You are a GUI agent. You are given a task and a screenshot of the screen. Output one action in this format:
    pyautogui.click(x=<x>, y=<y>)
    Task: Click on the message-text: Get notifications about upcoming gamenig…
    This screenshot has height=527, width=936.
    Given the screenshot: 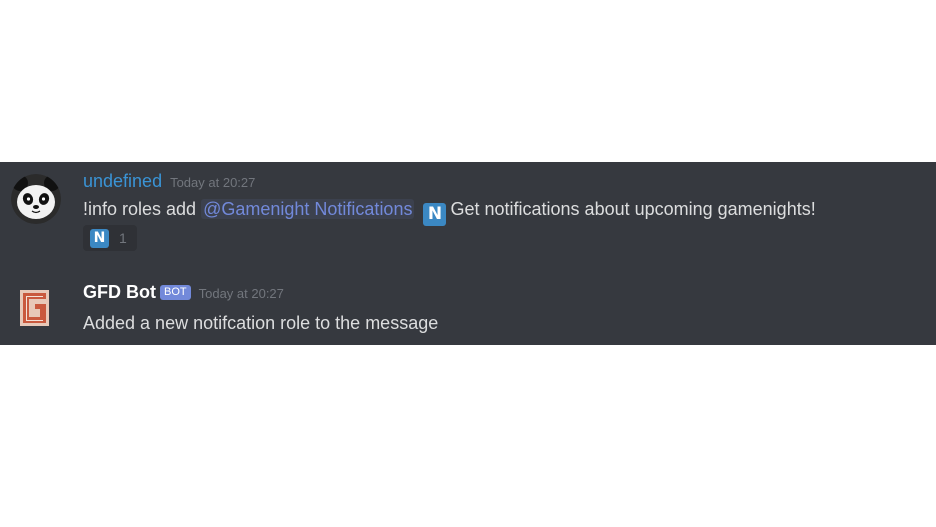 What is the action you would take?
    pyautogui.click(x=633, y=209)
    